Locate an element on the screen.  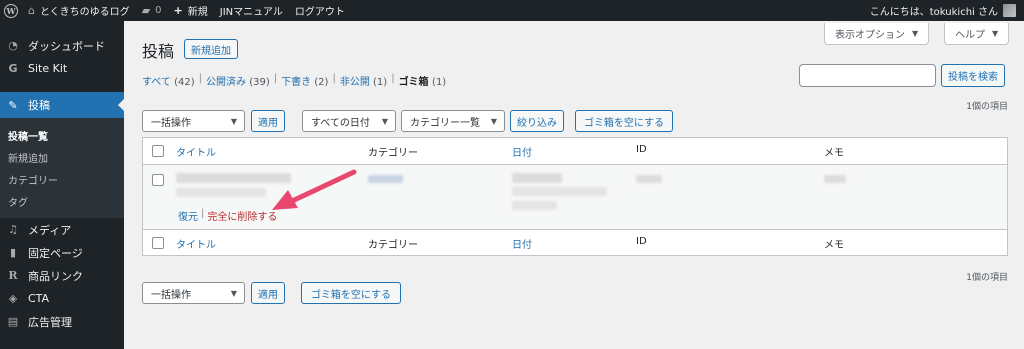
menu-sitekit: G Site Kit is located at coordinates (62, 68).